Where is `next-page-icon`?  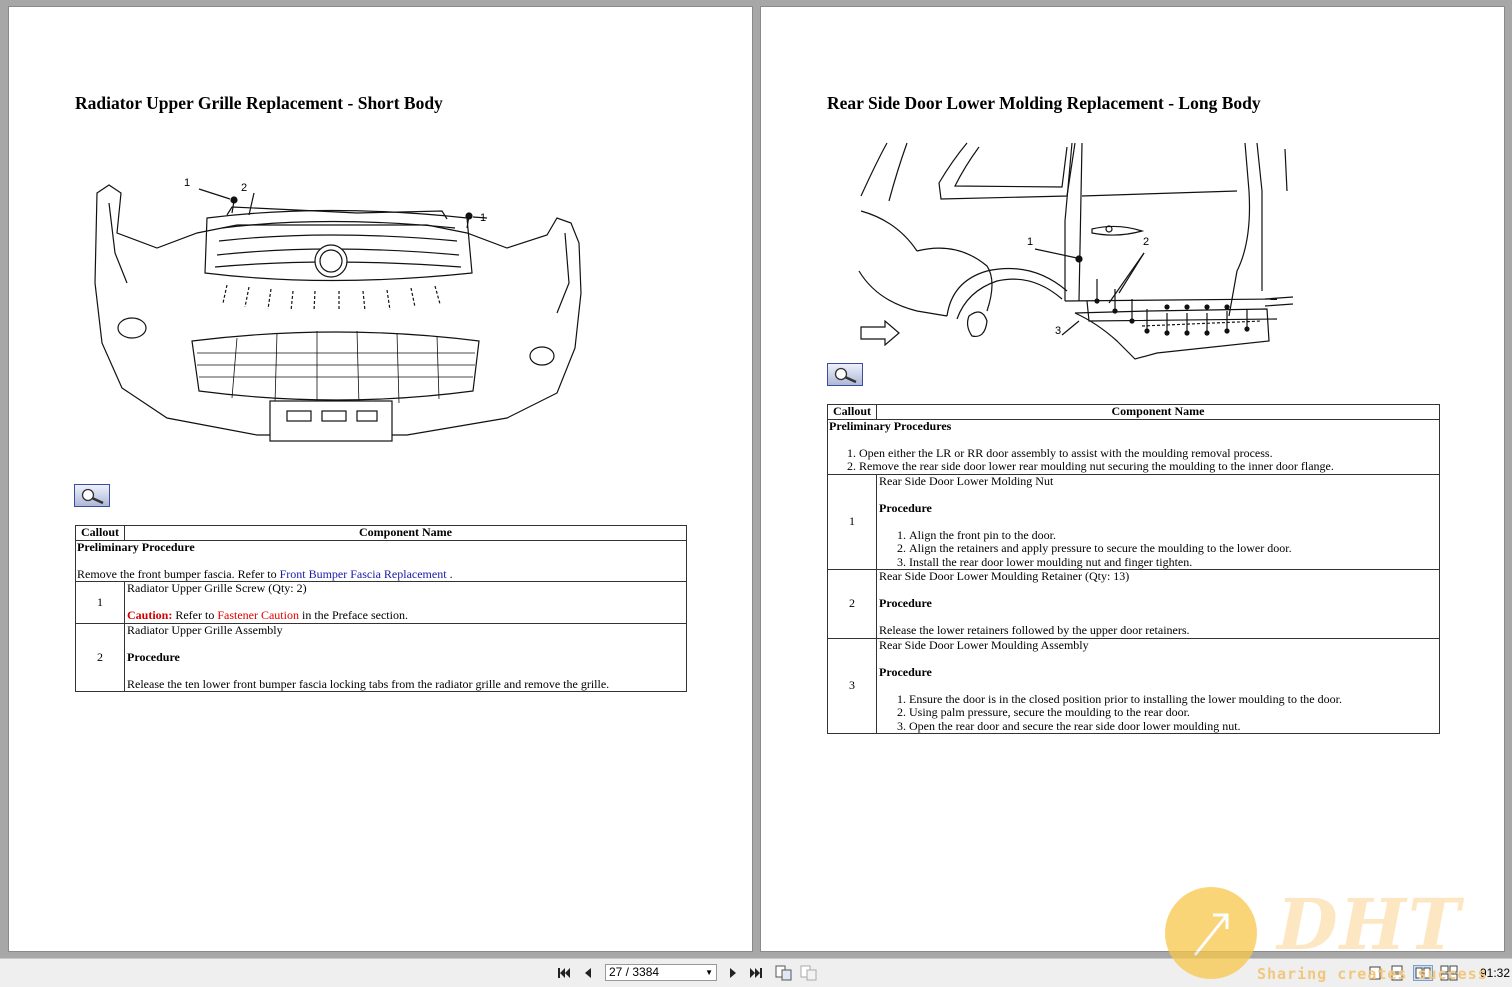
next-page-icon is located at coordinates (733, 973).